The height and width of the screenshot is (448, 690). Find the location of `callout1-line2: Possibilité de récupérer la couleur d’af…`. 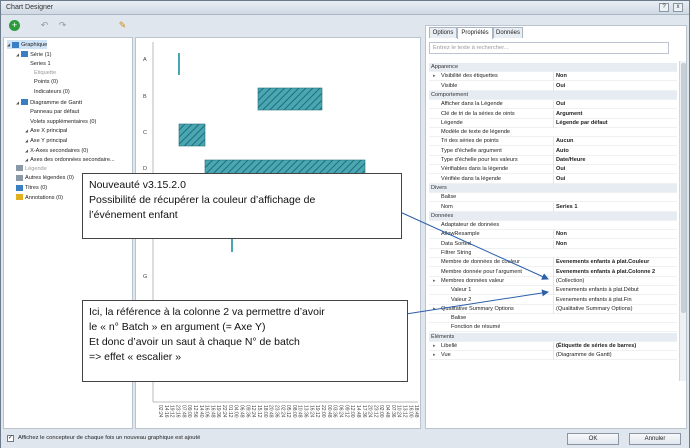

callout1-line2: Possibilité de récupérer la couleur d’af… is located at coordinates (202, 200).